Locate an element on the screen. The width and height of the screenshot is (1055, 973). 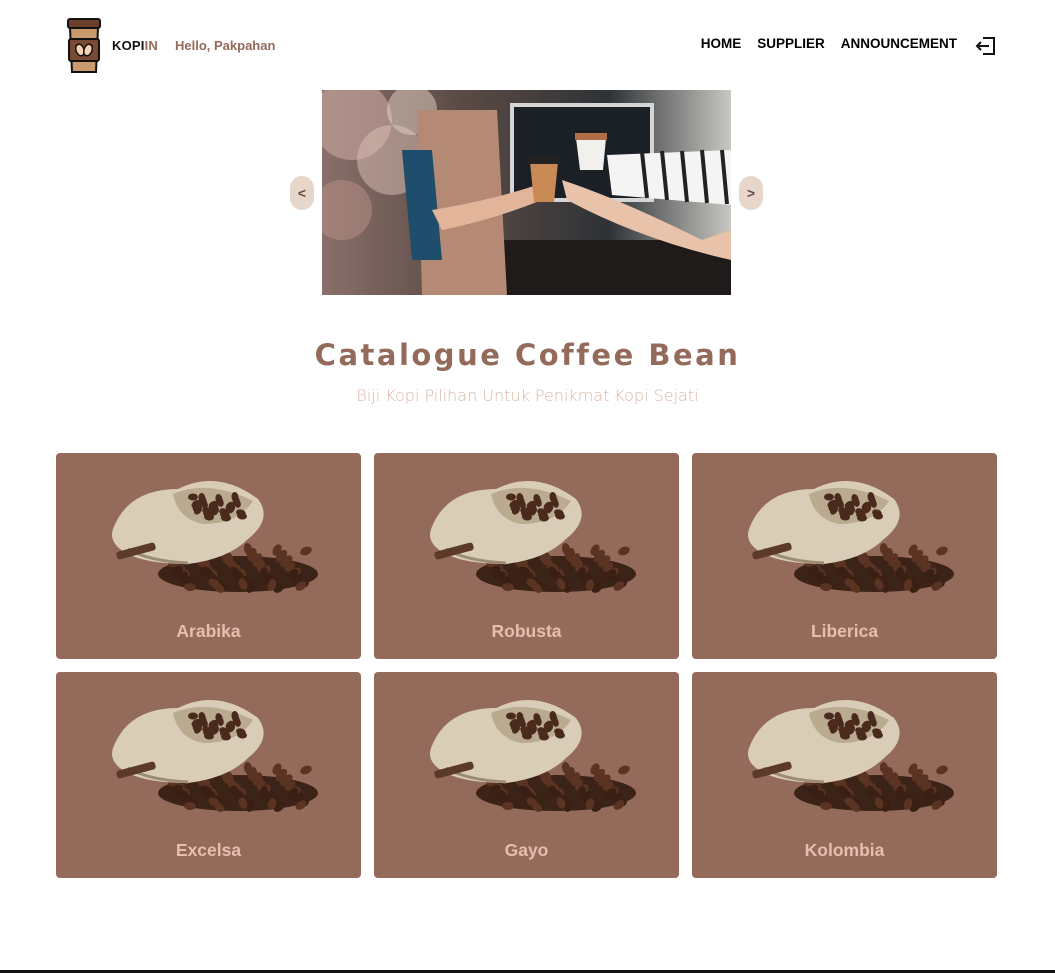
card-label: Arabika is located at coordinates (208, 631).